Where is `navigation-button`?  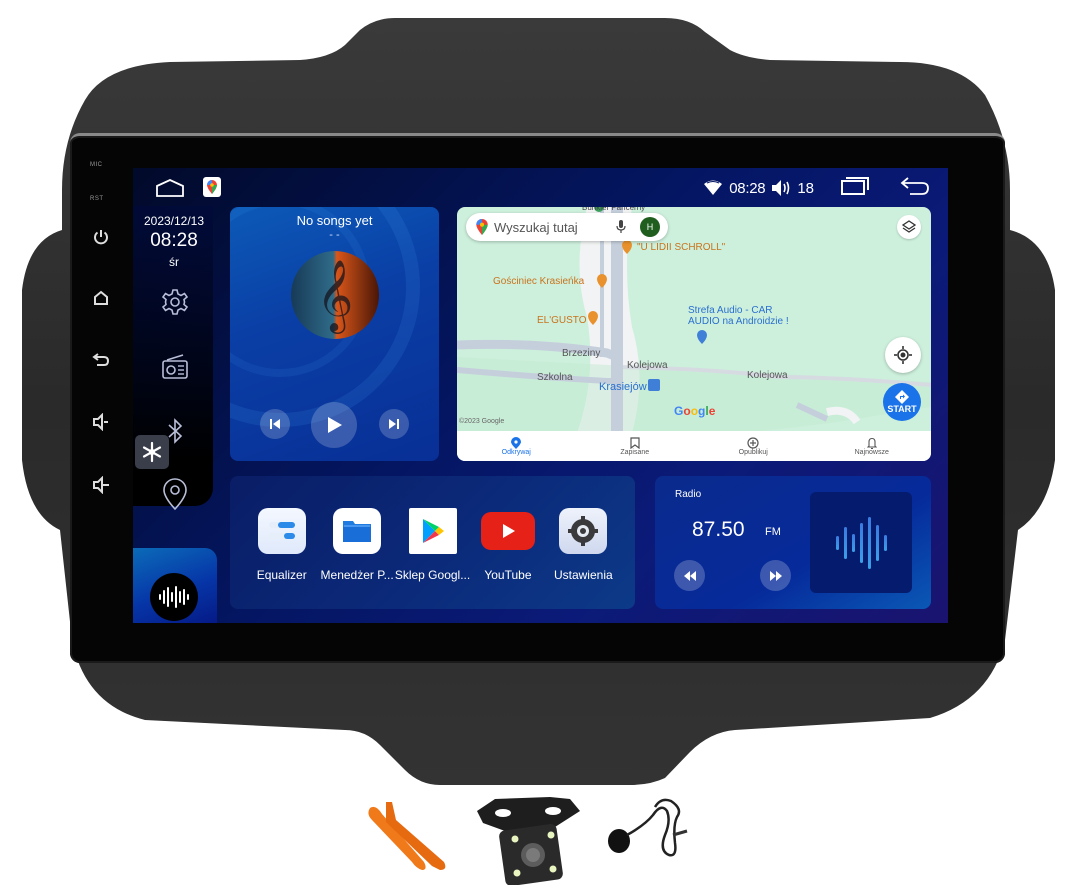 navigation-button is located at coordinates (175, 494).